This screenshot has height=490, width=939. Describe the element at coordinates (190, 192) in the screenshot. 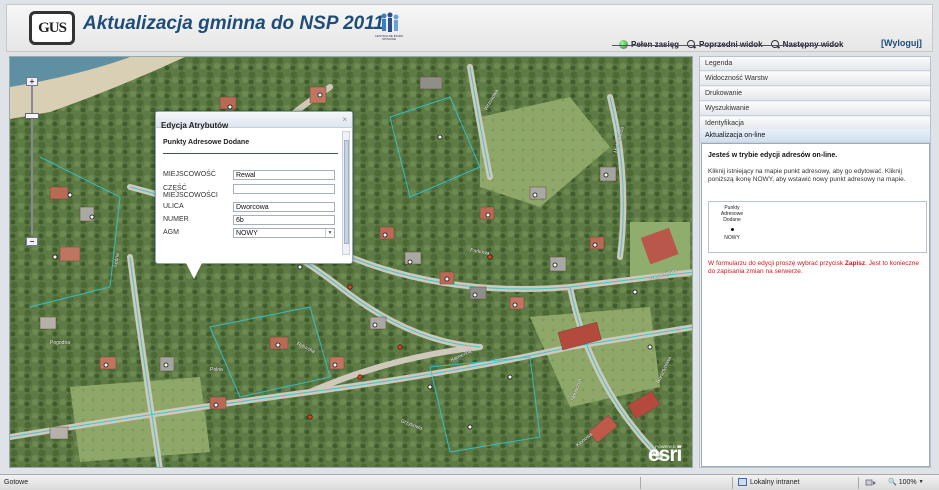

I see `field-label: CZĘŚĆ MIEJSCOWOŚCI` at that location.